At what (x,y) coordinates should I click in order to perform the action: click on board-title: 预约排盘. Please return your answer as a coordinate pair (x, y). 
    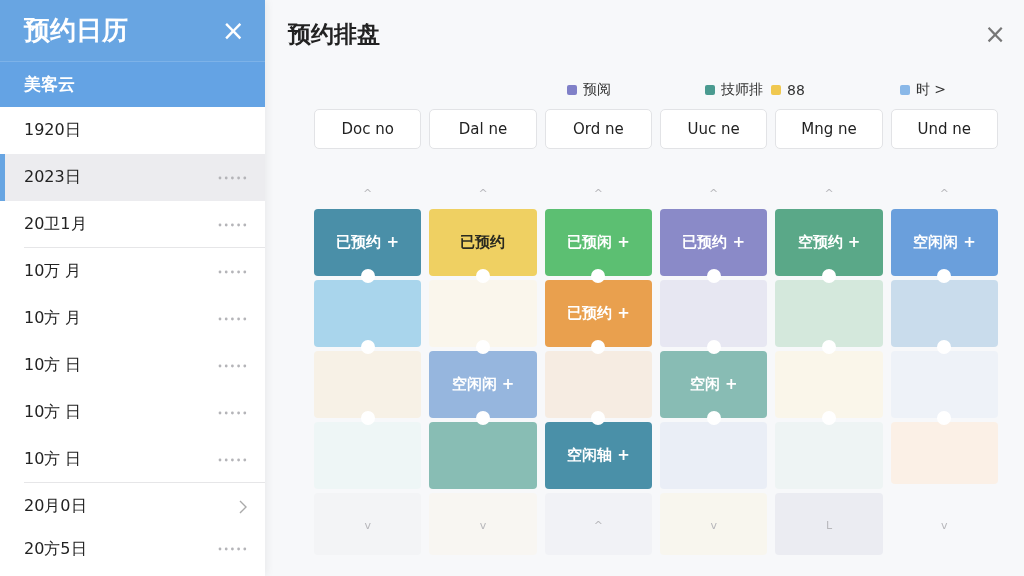
    Looking at the image, I should click on (334, 34).